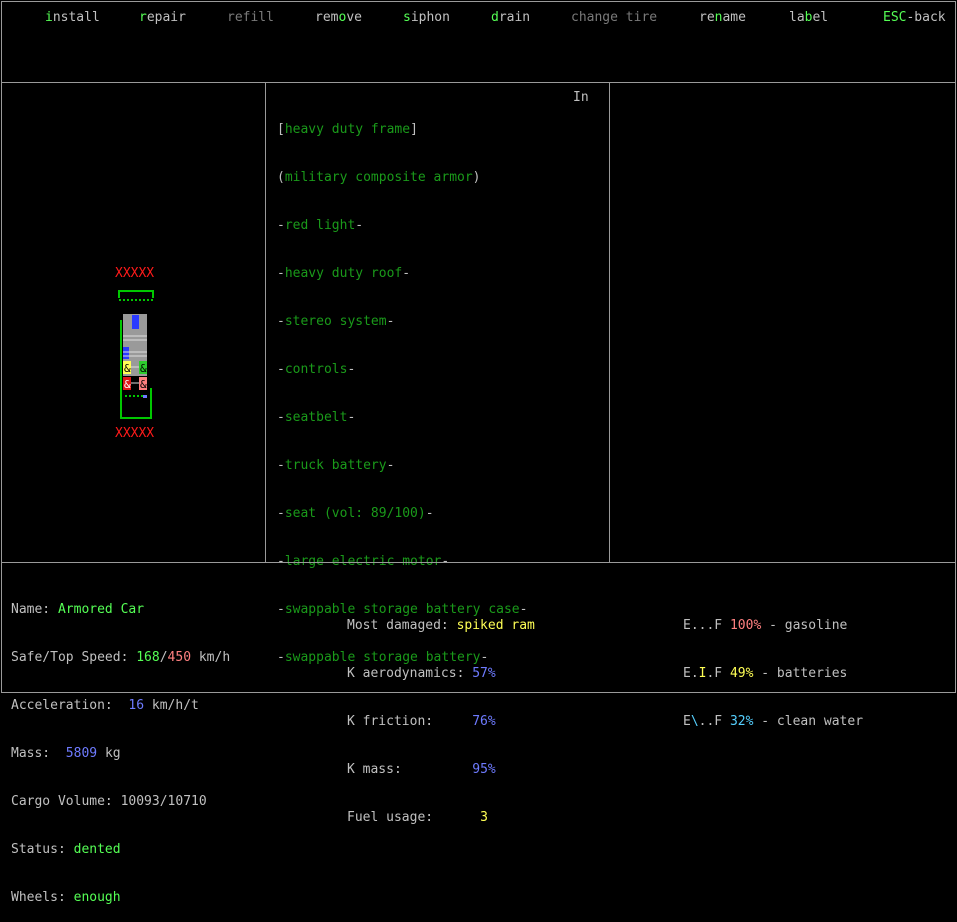 The height and width of the screenshot is (922, 957). What do you see at coordinates (765, 673) in the screenshot?
I see `fuel-gauge-batteries: E.I.F 49% - batteries` at bounding box center [765, 673].